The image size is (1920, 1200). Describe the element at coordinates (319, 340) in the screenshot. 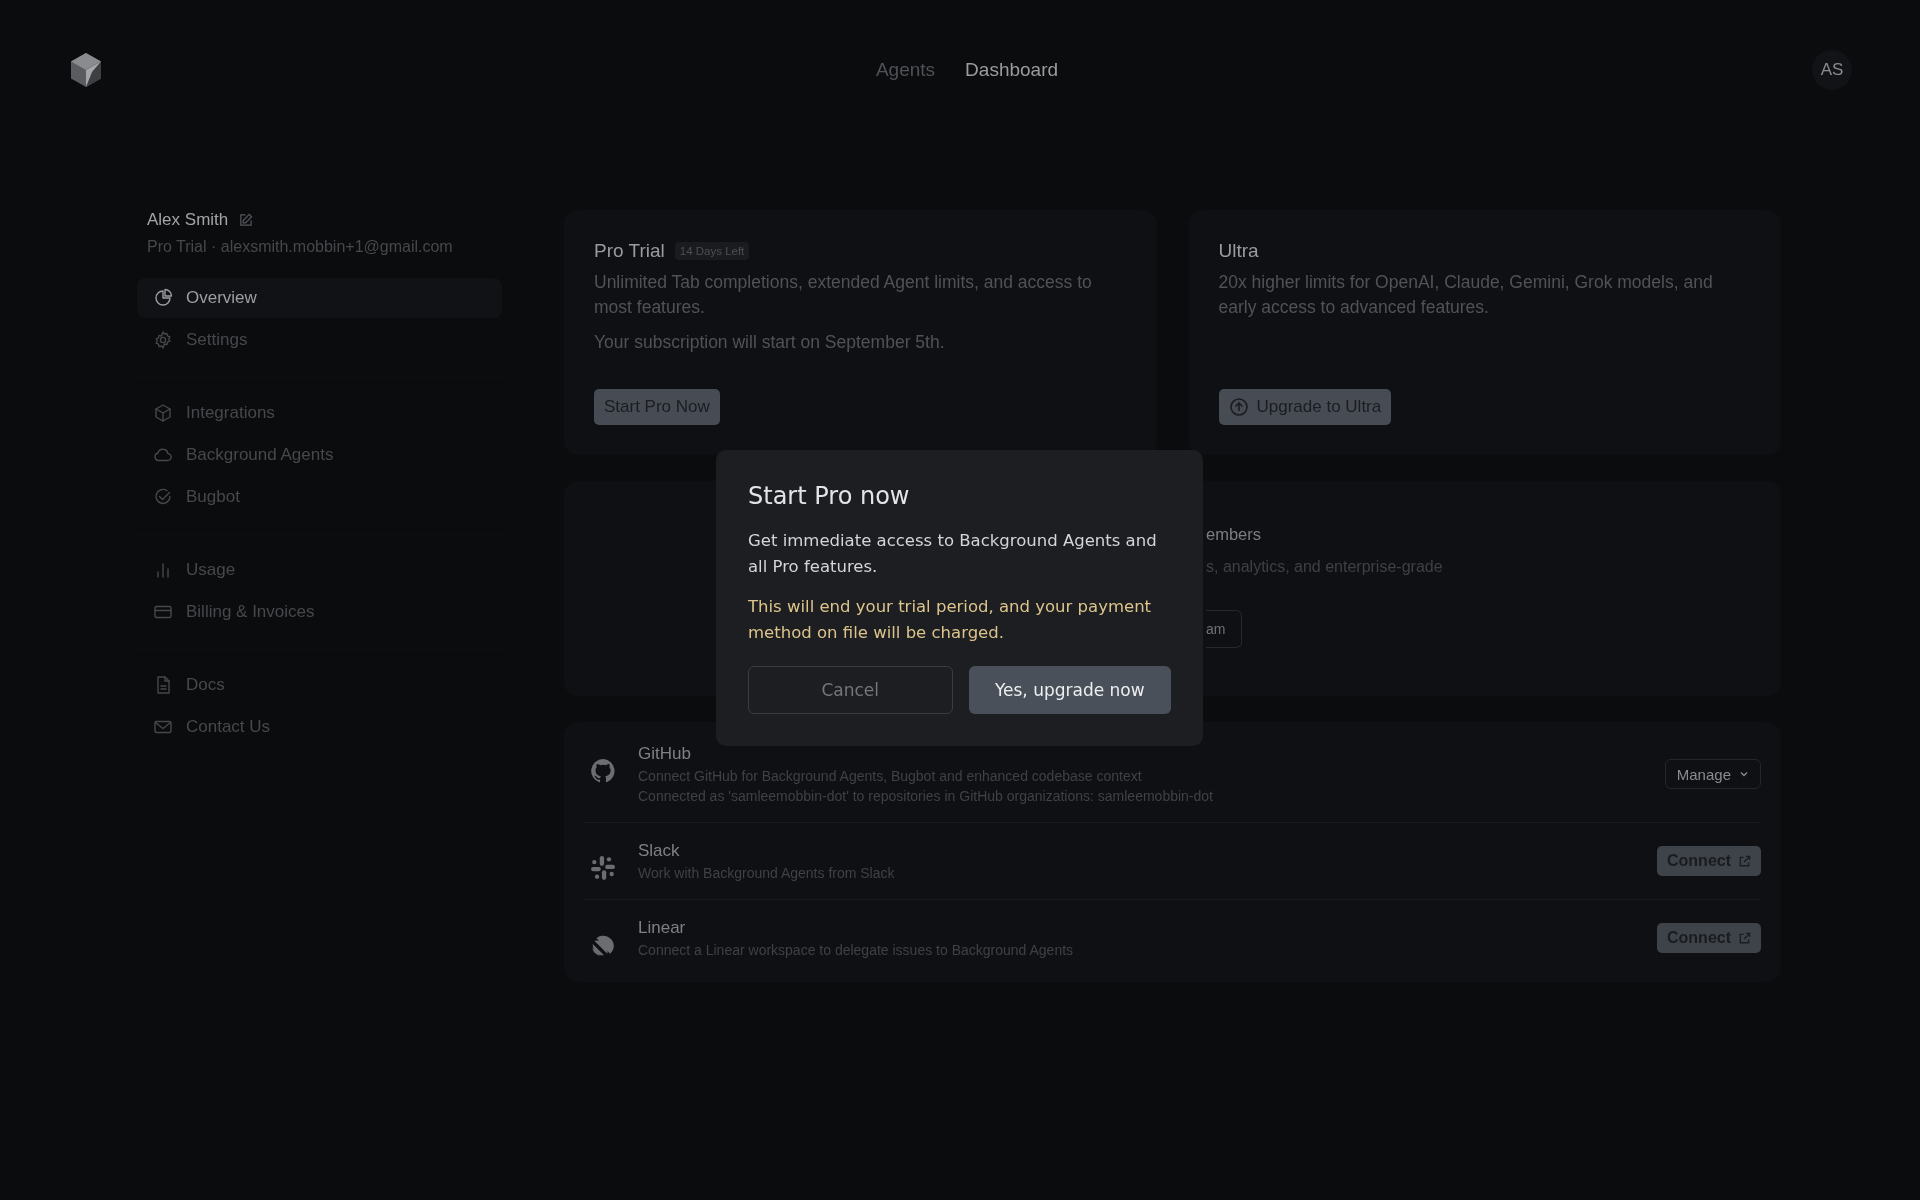

I see `sidebar-item: Settings` at that location.